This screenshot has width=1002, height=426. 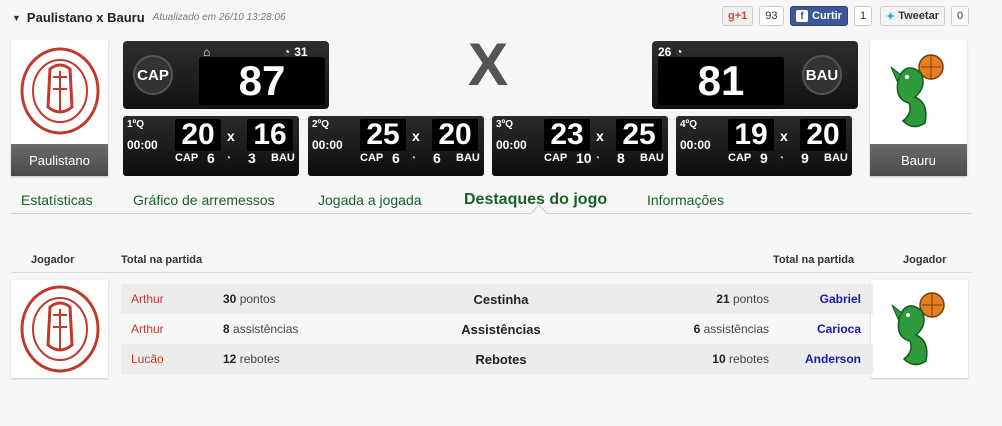 I want to click on quarter-away-fouls: 6, so click(x=437, y=158).